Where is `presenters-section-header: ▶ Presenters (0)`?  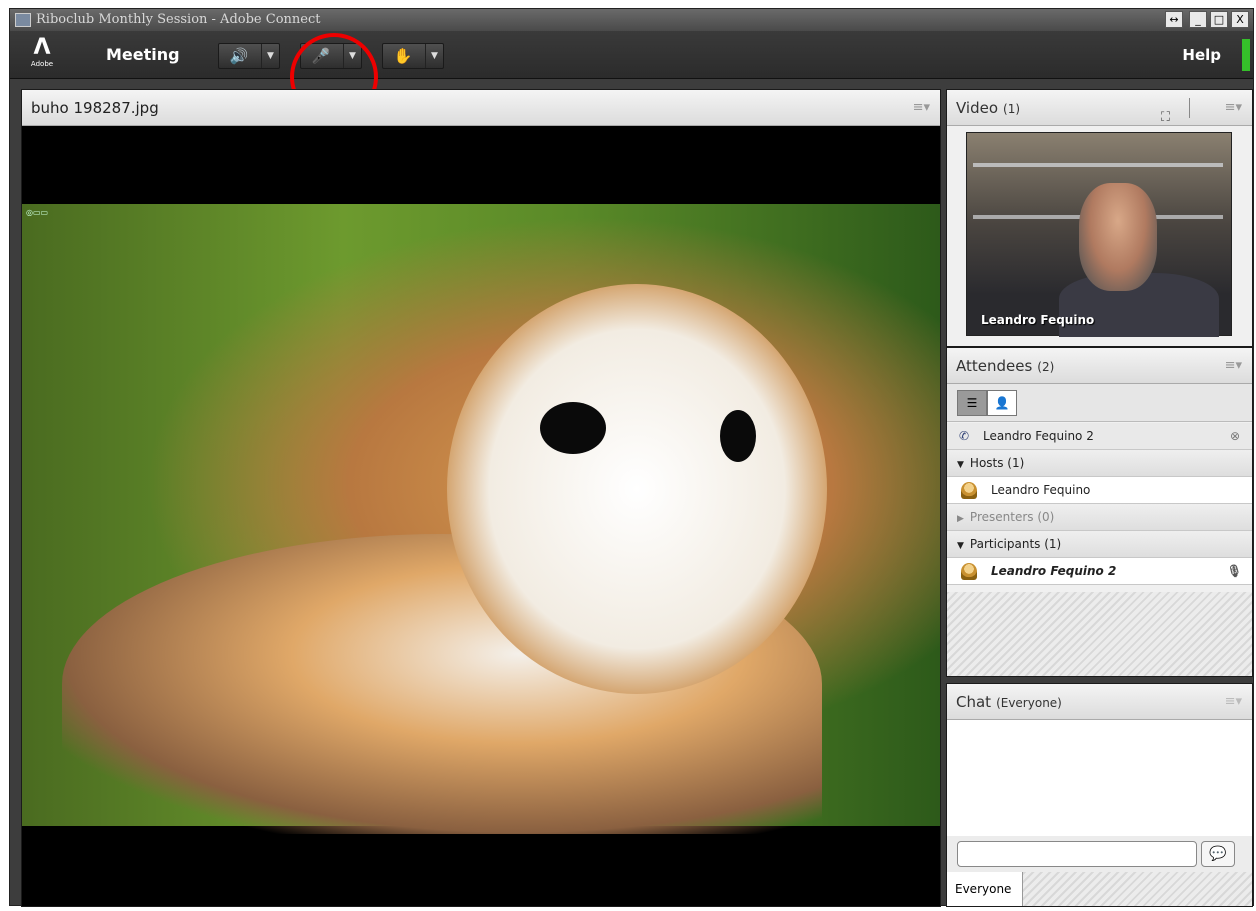
presenters-section-header: ▶ Presenters (0) is located at coordinates (1099, 517).